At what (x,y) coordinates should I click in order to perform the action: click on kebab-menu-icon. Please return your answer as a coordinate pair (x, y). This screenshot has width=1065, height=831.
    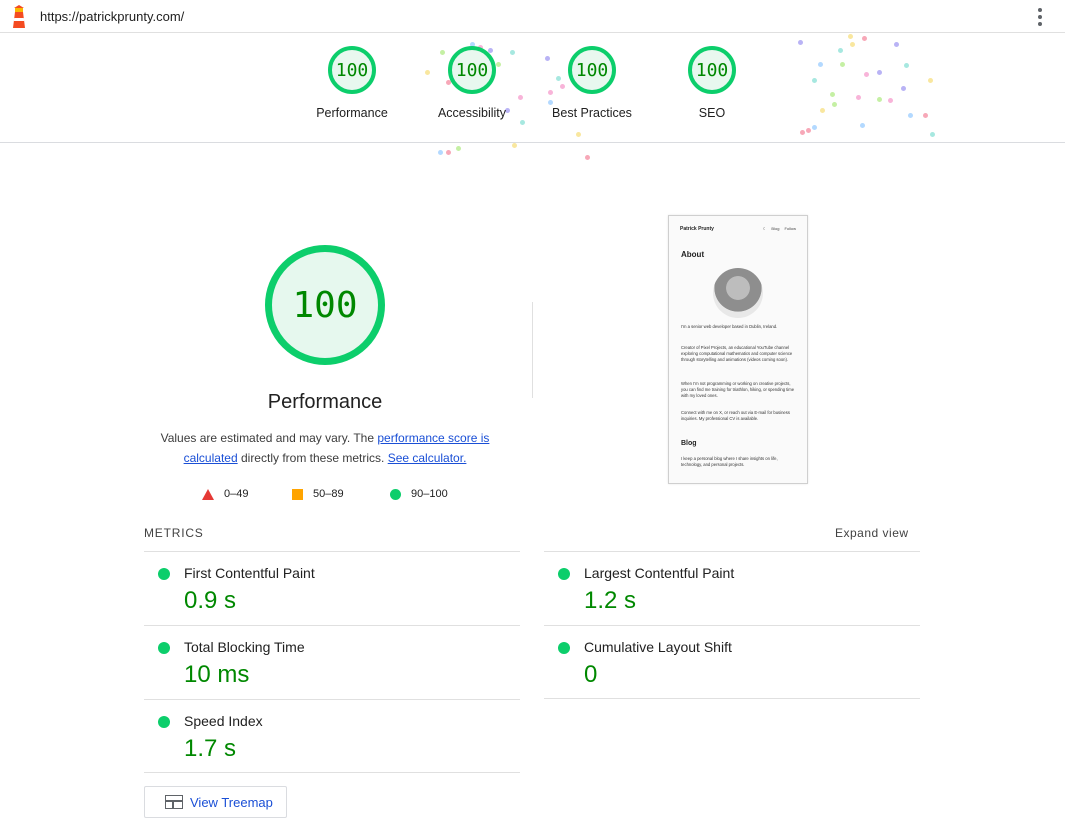
    Looking at the image, I should click on (1040, 17).